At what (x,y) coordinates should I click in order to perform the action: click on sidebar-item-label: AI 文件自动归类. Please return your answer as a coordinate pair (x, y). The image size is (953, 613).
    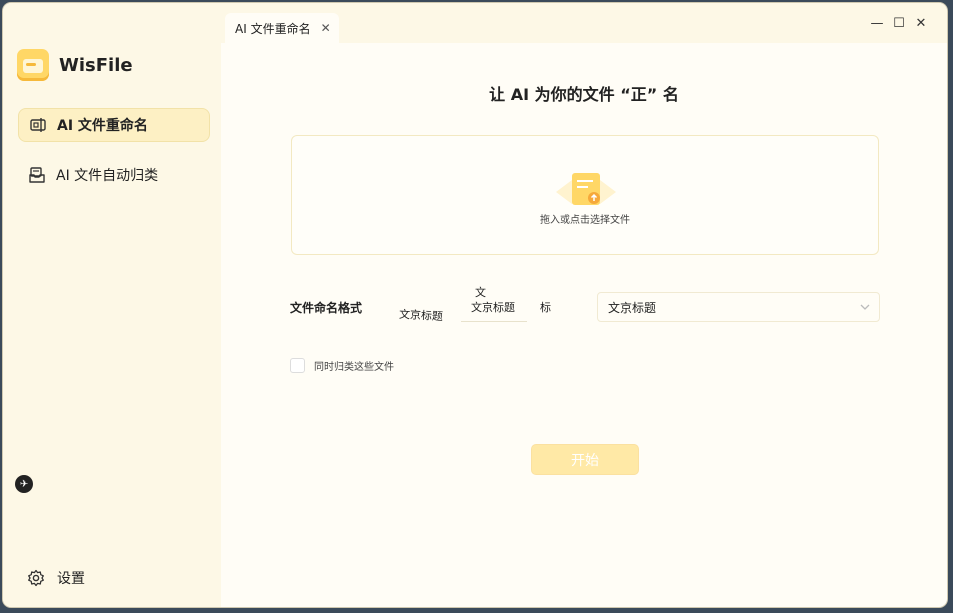
    Looking at the image, I should click on (107, 176).